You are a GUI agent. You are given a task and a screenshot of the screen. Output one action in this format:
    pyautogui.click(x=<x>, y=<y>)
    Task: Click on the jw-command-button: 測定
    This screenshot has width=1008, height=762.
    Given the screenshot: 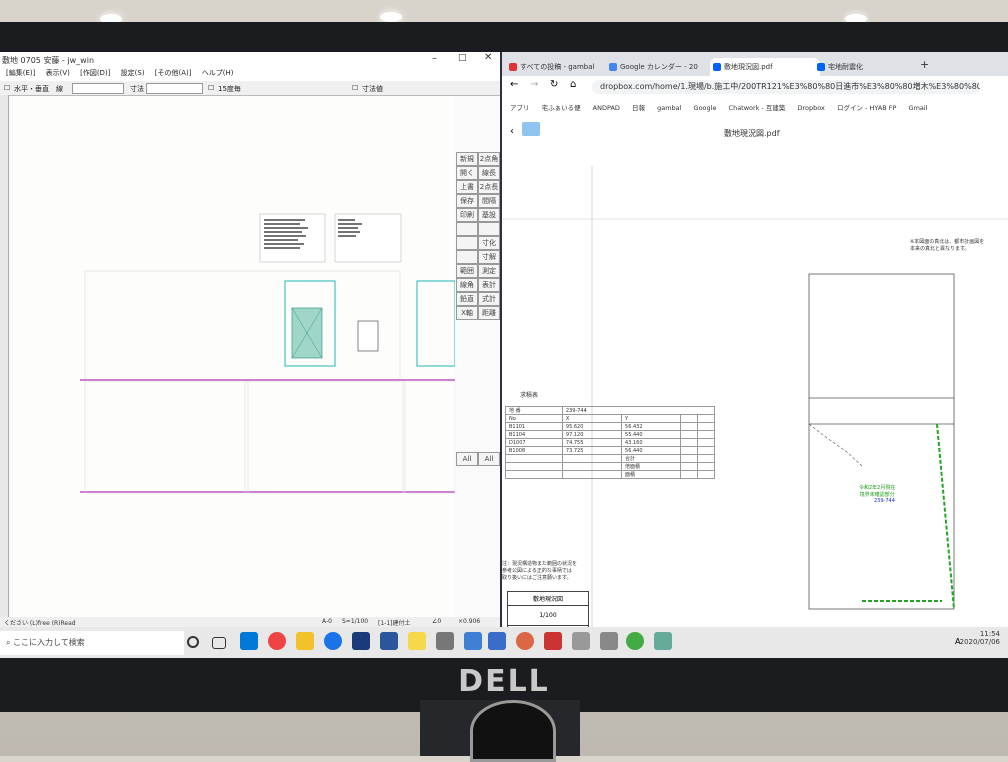 What is the action you would take?
    pyautogui.click(x=489, y=271)
    